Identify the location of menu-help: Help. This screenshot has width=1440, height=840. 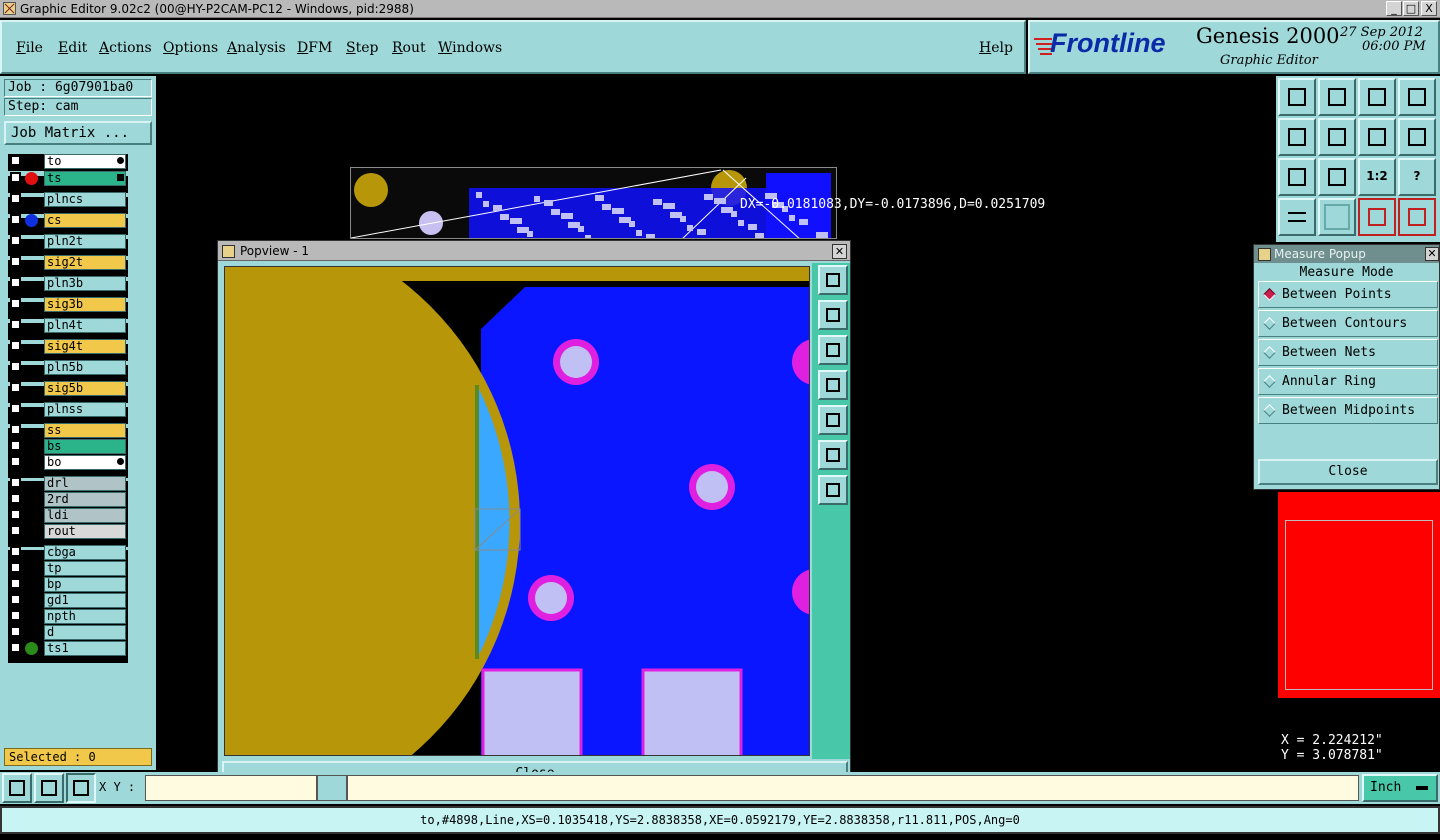
(996, 48).